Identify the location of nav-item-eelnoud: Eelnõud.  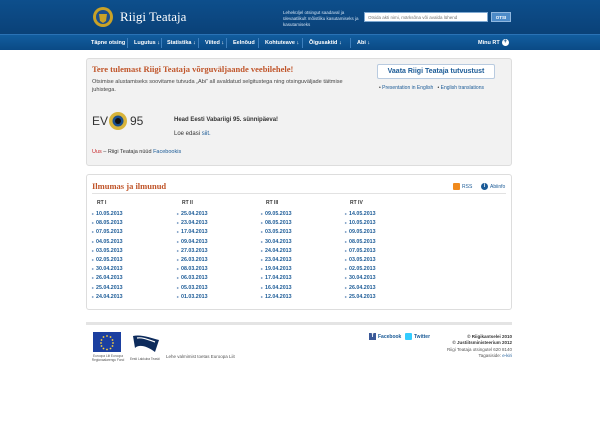
(244, 43).